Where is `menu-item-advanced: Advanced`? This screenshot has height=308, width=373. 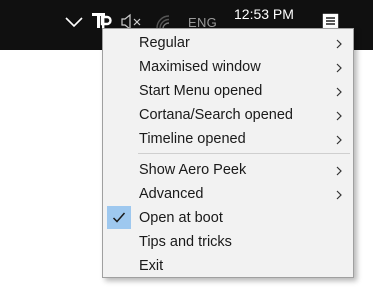
menu-item-advanced: Advanced is located at coordinates (228, 194).